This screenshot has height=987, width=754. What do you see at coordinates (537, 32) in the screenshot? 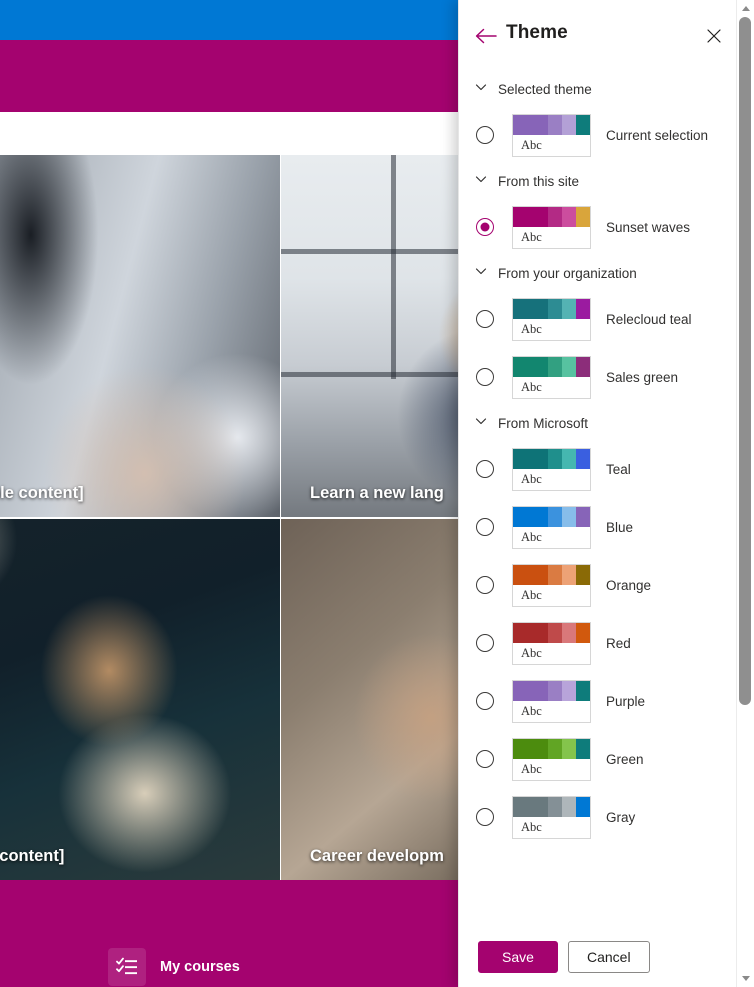
I see `panel-title: Theme` at bounding box center [537, 32].